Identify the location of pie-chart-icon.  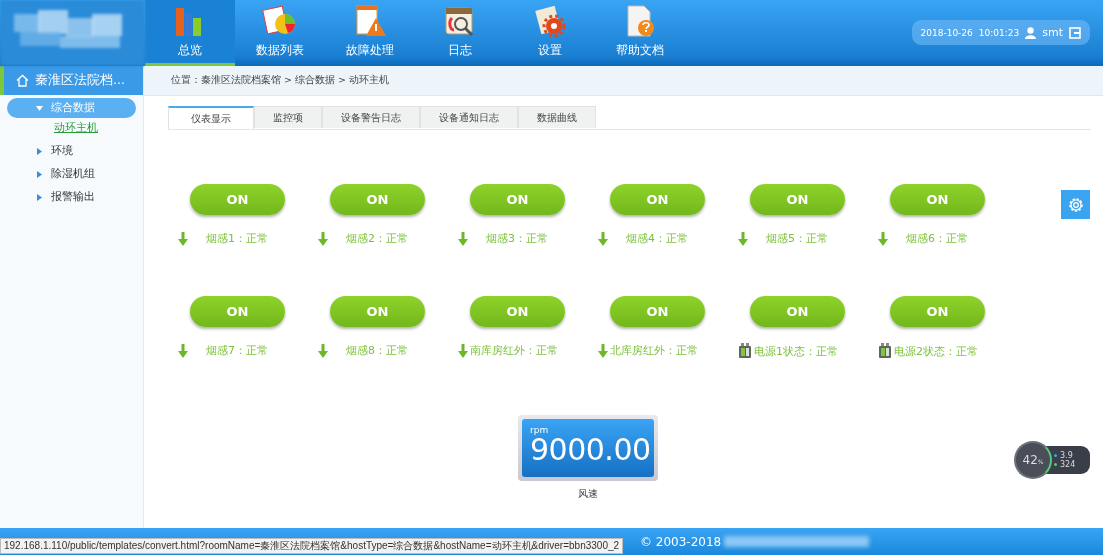
(280, 21).